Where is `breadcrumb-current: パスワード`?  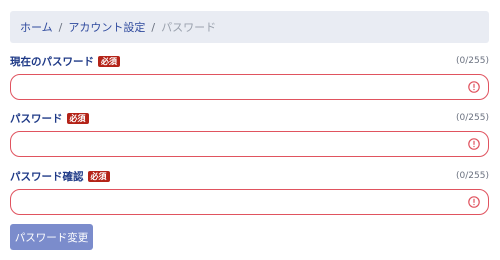
breadcrumb-current: パスワード is located at coordinates (189, 27).